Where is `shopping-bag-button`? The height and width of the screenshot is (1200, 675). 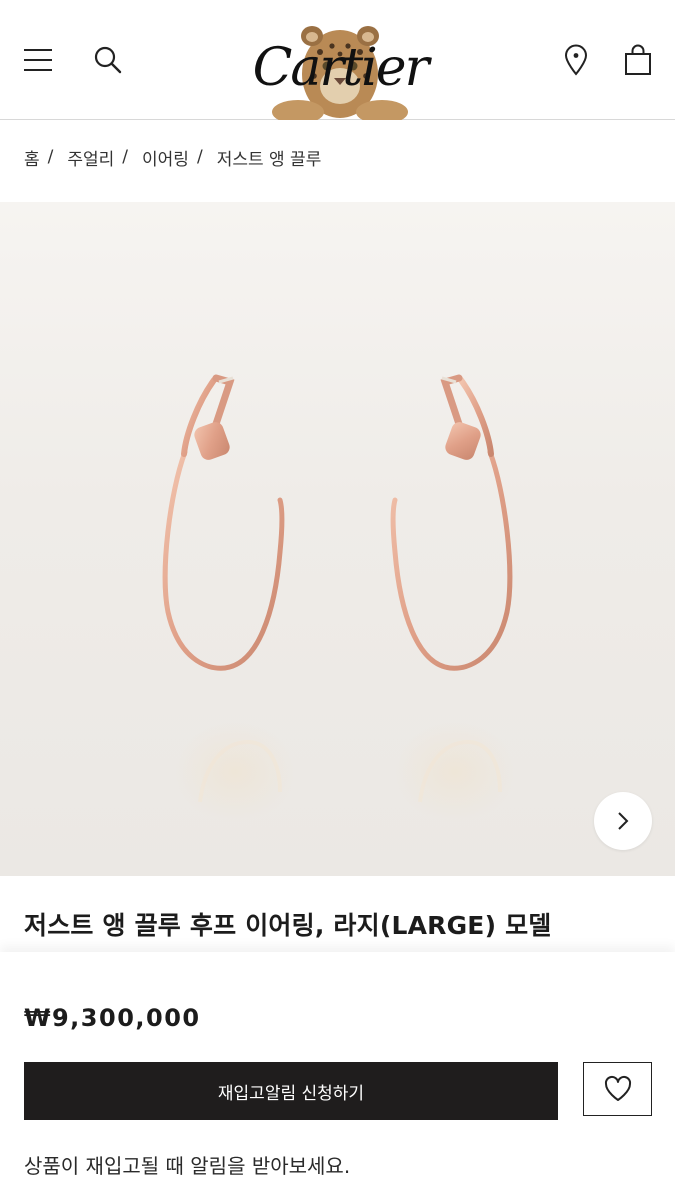
shopping-bag-button is located at coordinates (638, 60).